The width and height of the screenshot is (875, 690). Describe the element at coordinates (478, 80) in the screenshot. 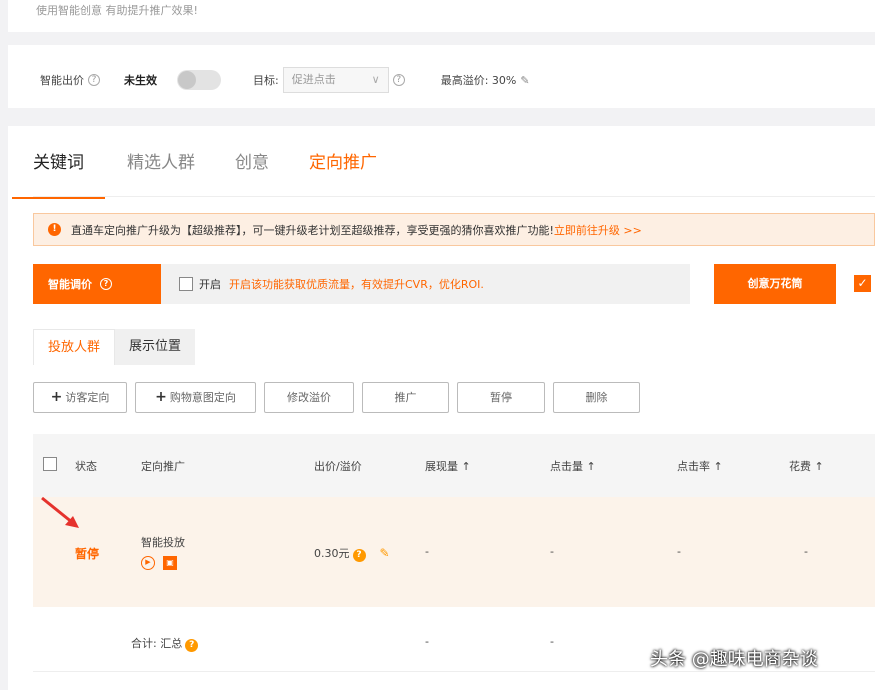

I see `max-premium: 最高溢价: 30%` at that location.